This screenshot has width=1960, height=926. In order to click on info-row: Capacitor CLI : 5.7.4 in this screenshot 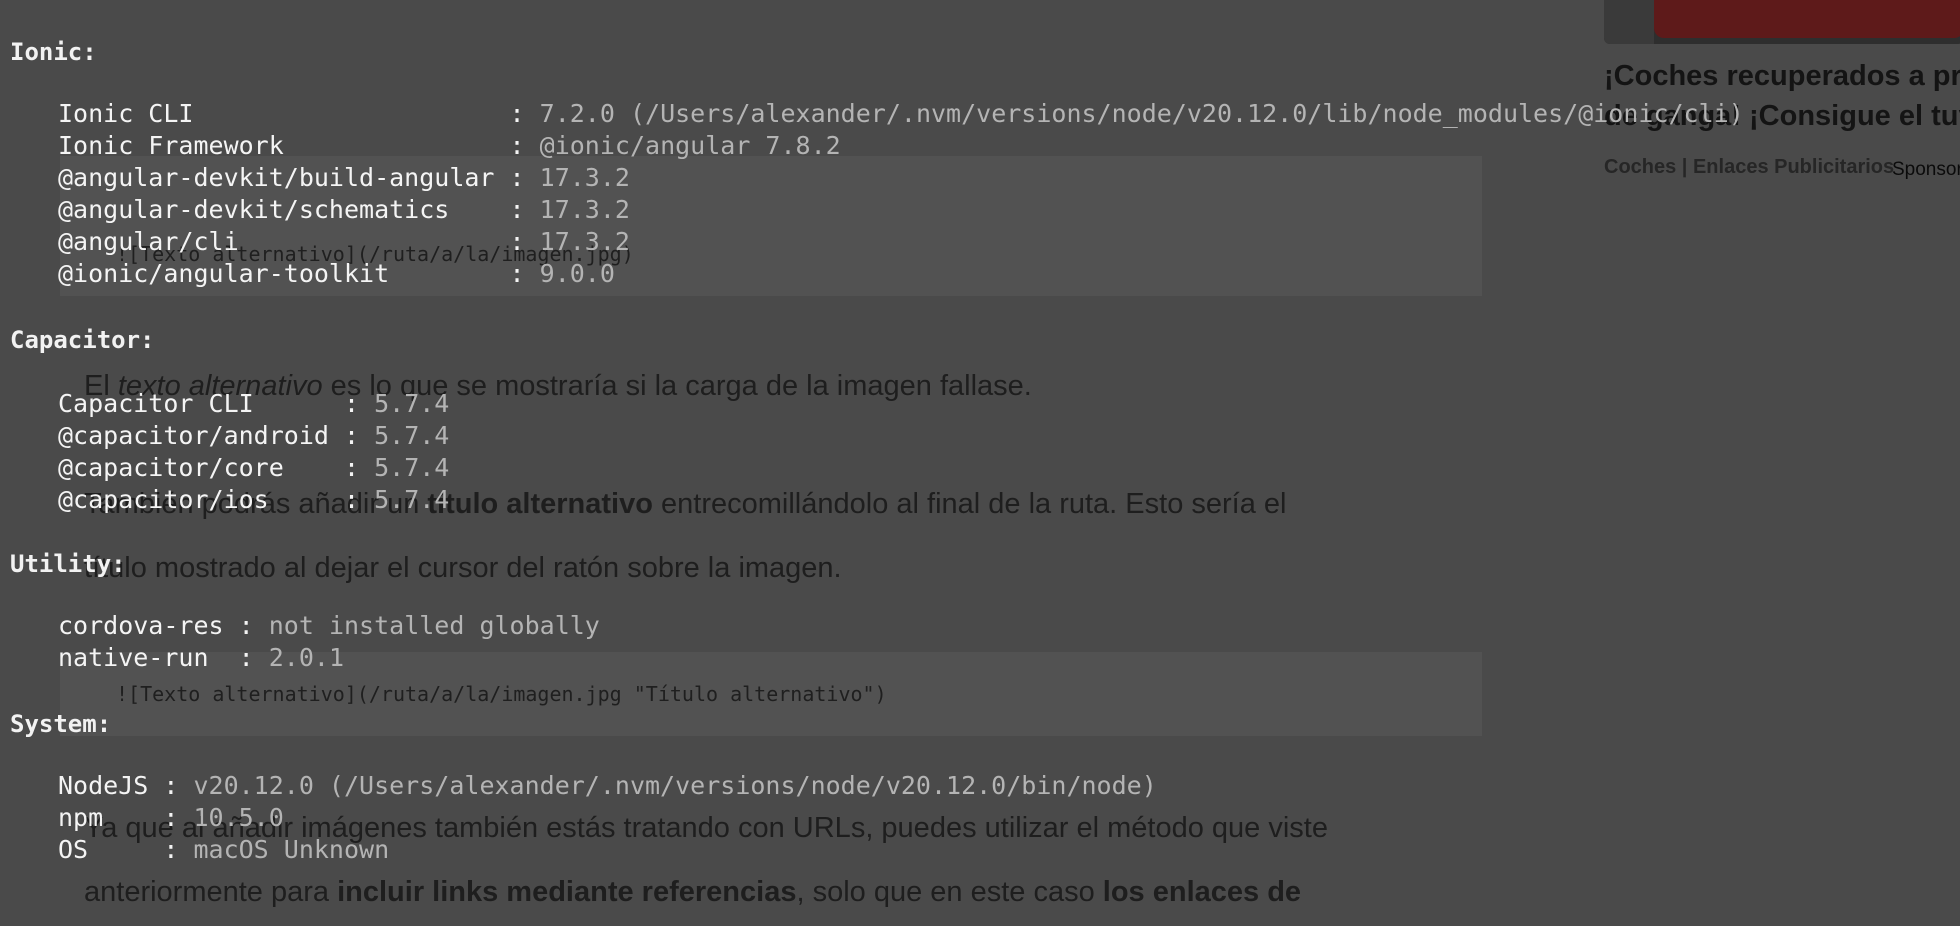, I will do `click(254, 403)`.